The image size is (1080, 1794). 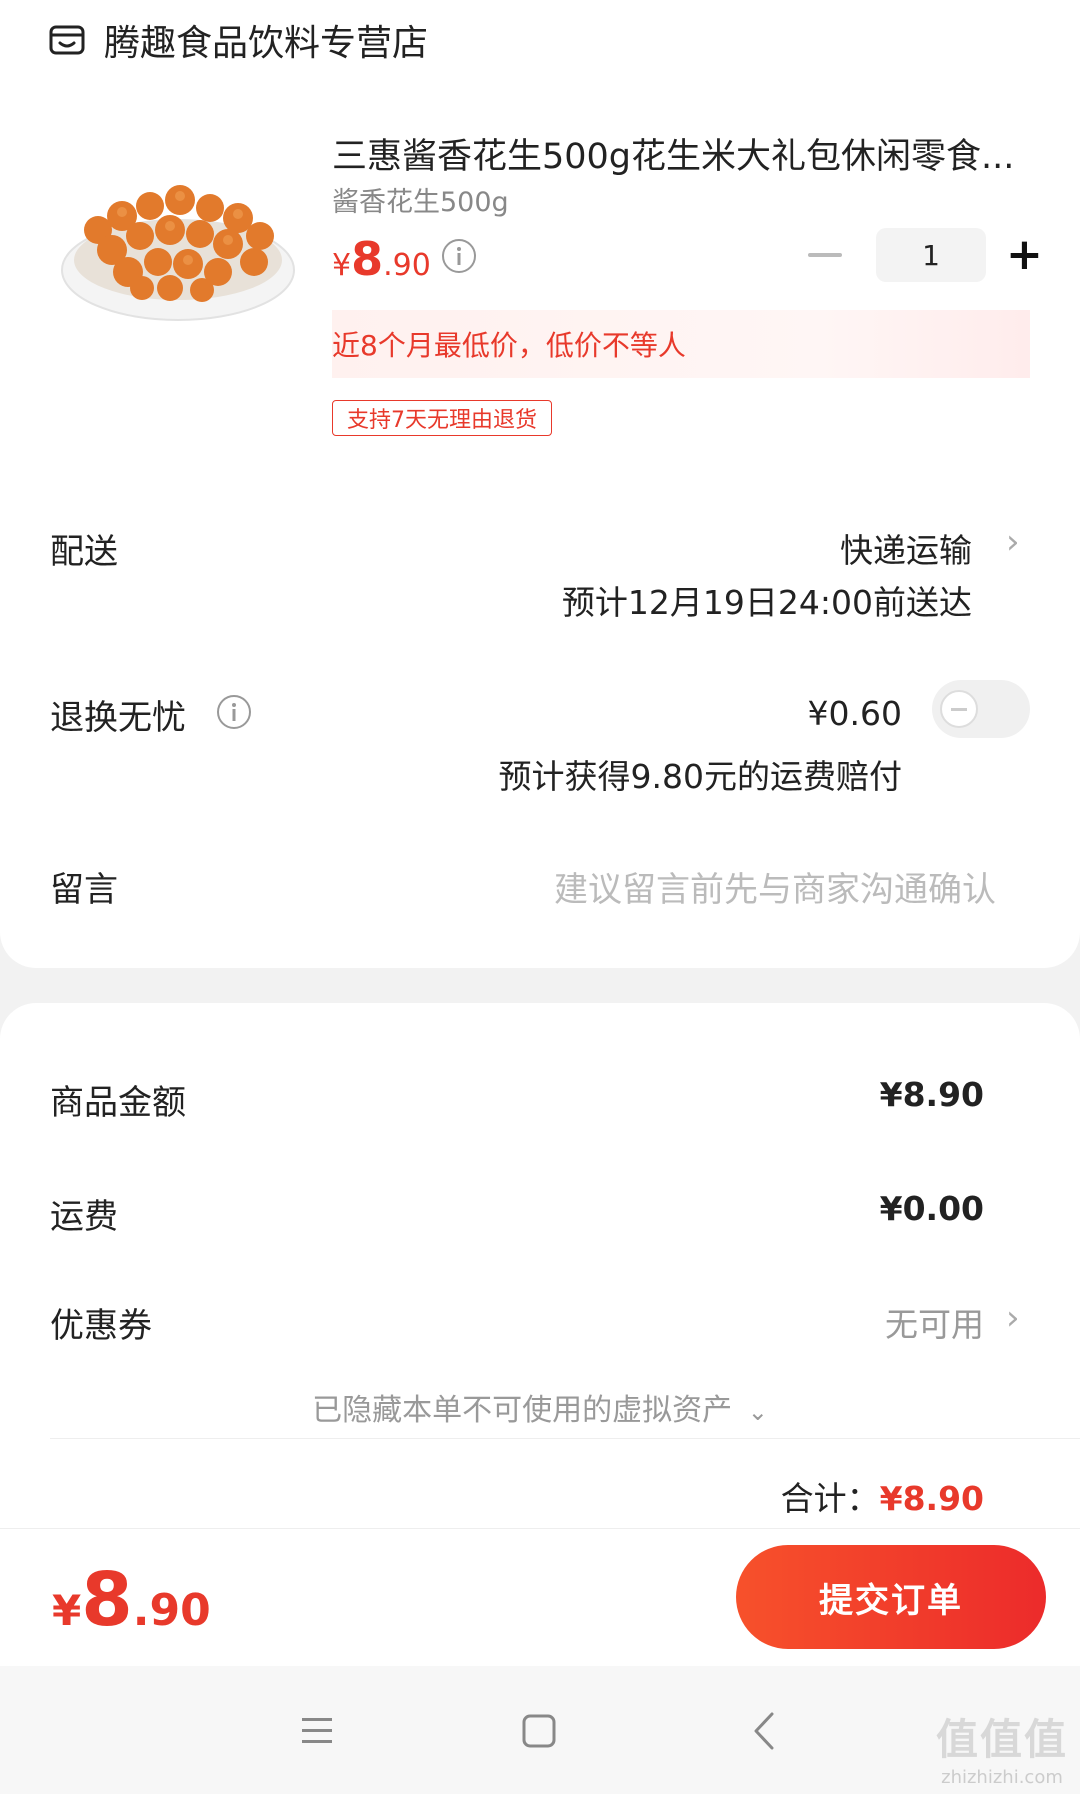 I want to click on coupon-label: 优惠券, so click(x=101, y=1326).